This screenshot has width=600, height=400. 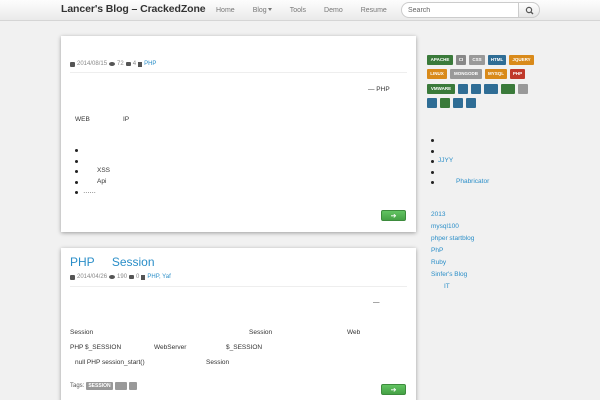 What do you see at coordinates (133, 9) in the screenshot?
I see `site-brand: Lancer's Blog – CrackedZone` at bounding box center [133, 9].